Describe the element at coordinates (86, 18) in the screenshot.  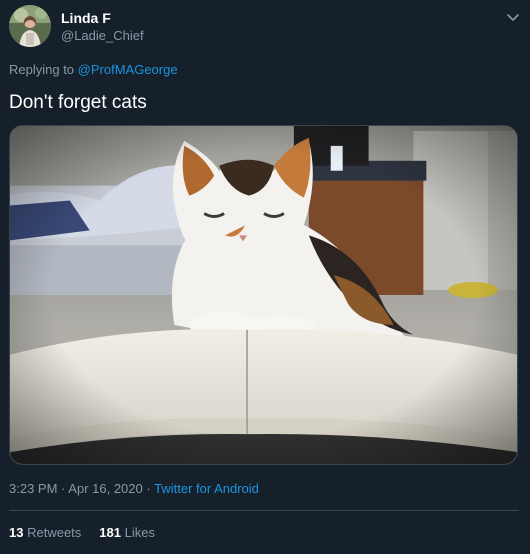
I see `display-name: Linda F` at that location.